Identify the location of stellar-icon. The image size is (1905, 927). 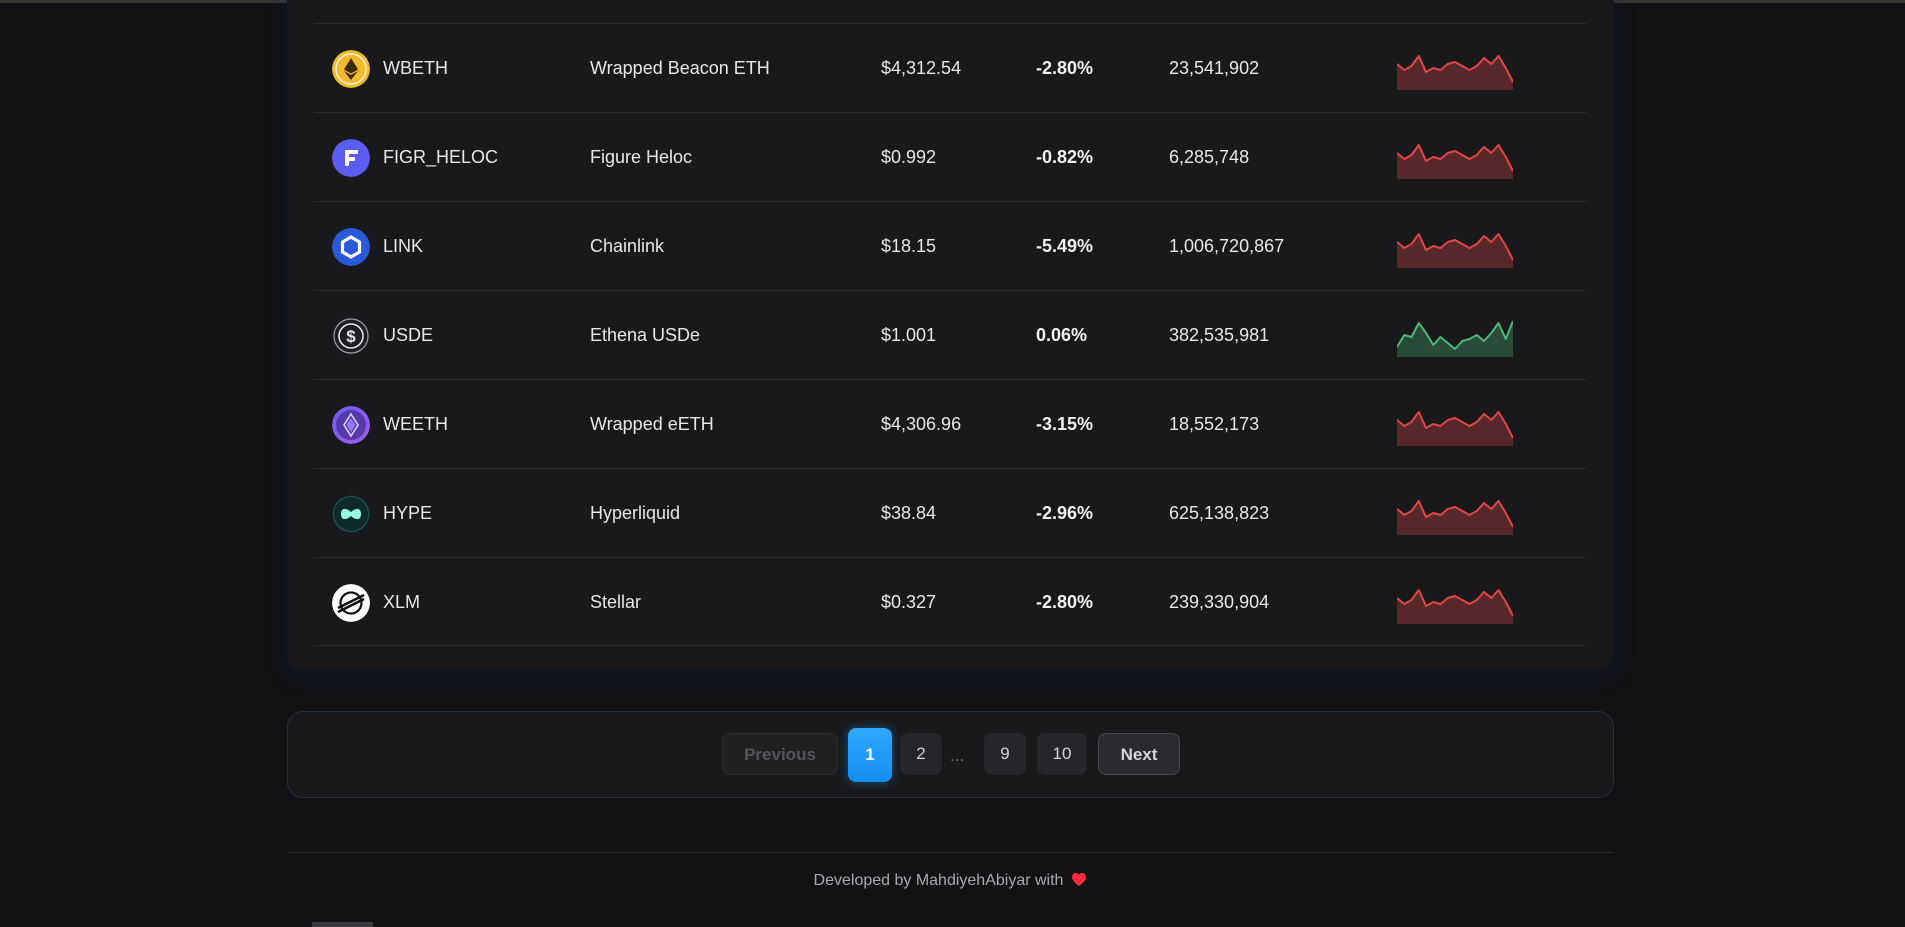
(351, 603).